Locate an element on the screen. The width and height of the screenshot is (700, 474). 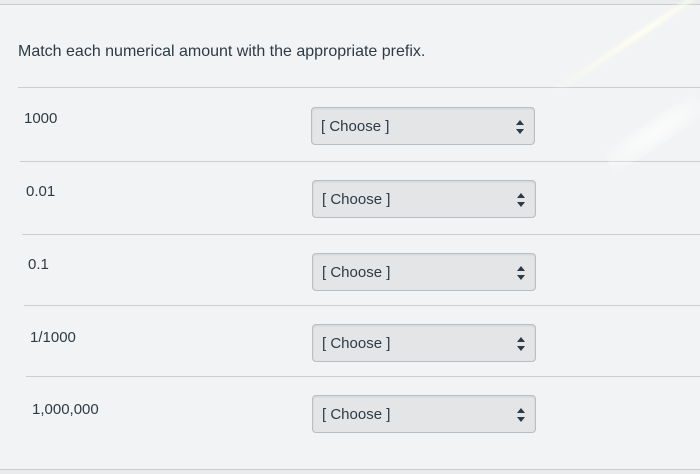
answer-label: 0.01 is located at coordinates (41, 191).